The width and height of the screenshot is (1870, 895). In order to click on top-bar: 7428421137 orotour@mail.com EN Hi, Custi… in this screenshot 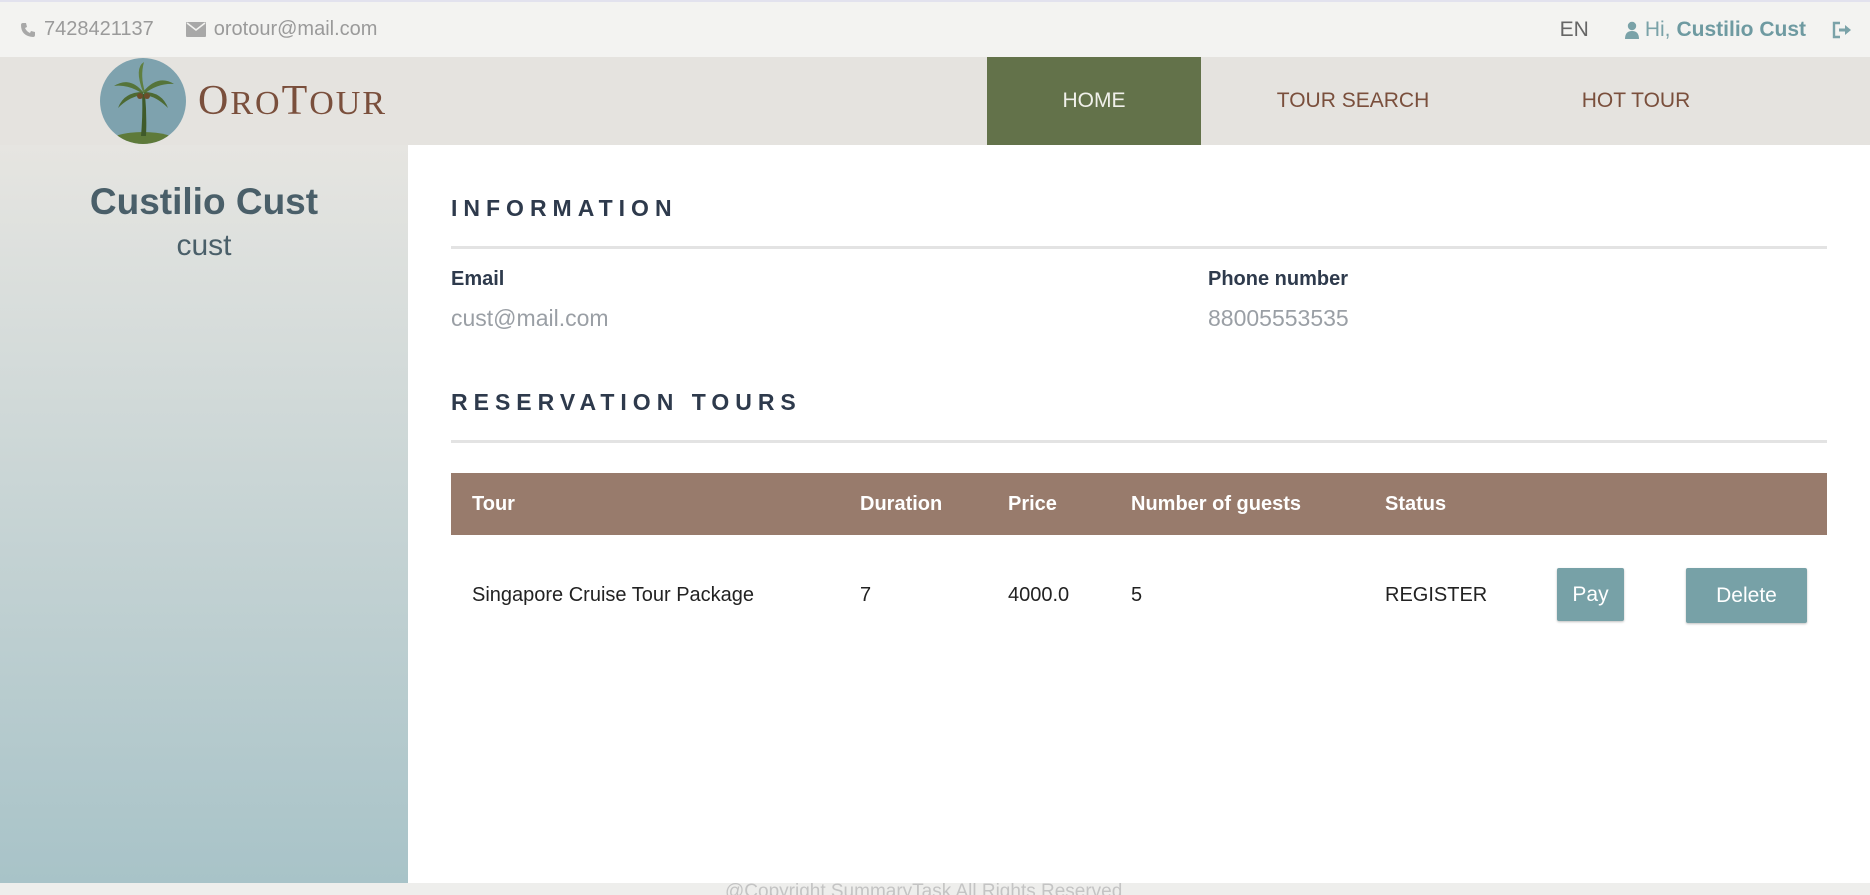, I will do `click(935, 28)`.